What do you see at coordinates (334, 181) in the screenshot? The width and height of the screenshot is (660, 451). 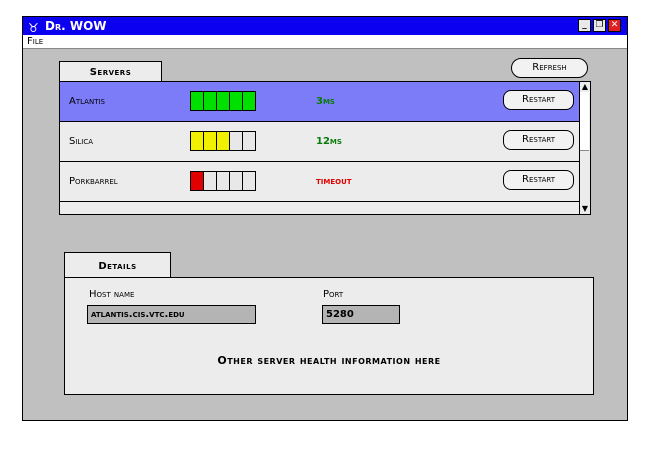 I see `latency-value: timeout` at bounding box center [334, 181].